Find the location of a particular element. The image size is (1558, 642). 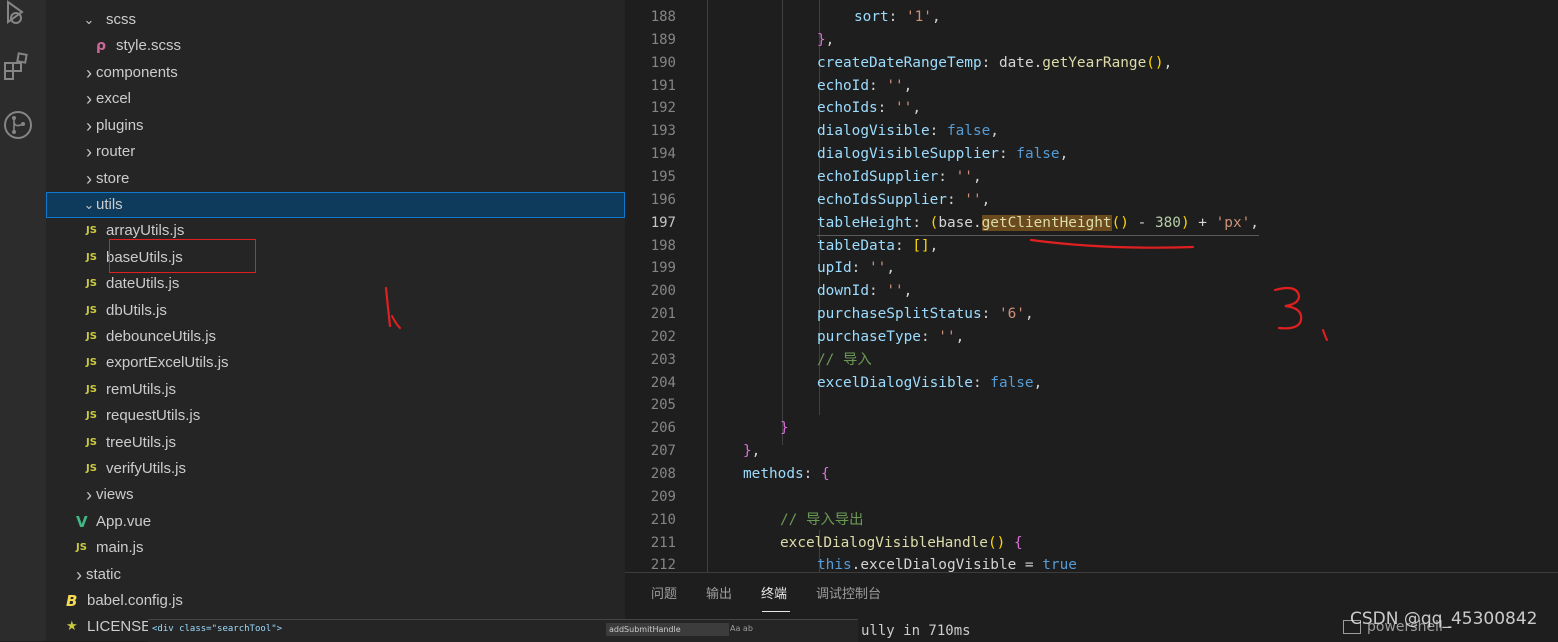

run-debug-icon is located at coordinates (19, 17).